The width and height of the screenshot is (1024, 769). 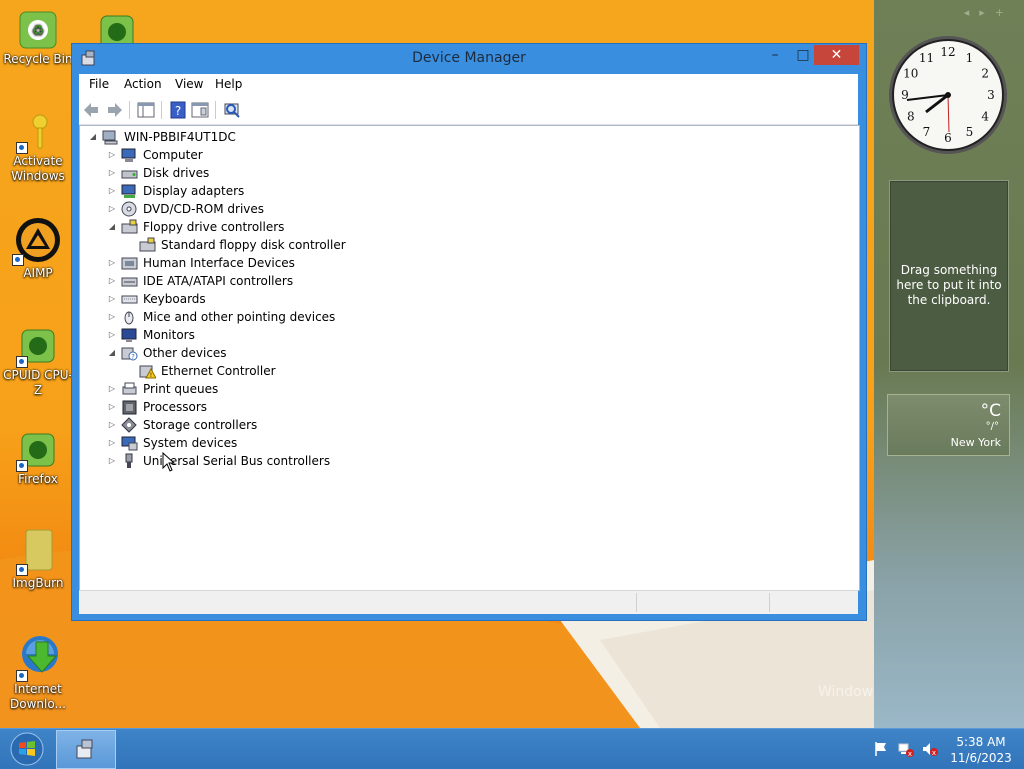 I want to click on action-center-flag-icon, so click(x=881, y=749).